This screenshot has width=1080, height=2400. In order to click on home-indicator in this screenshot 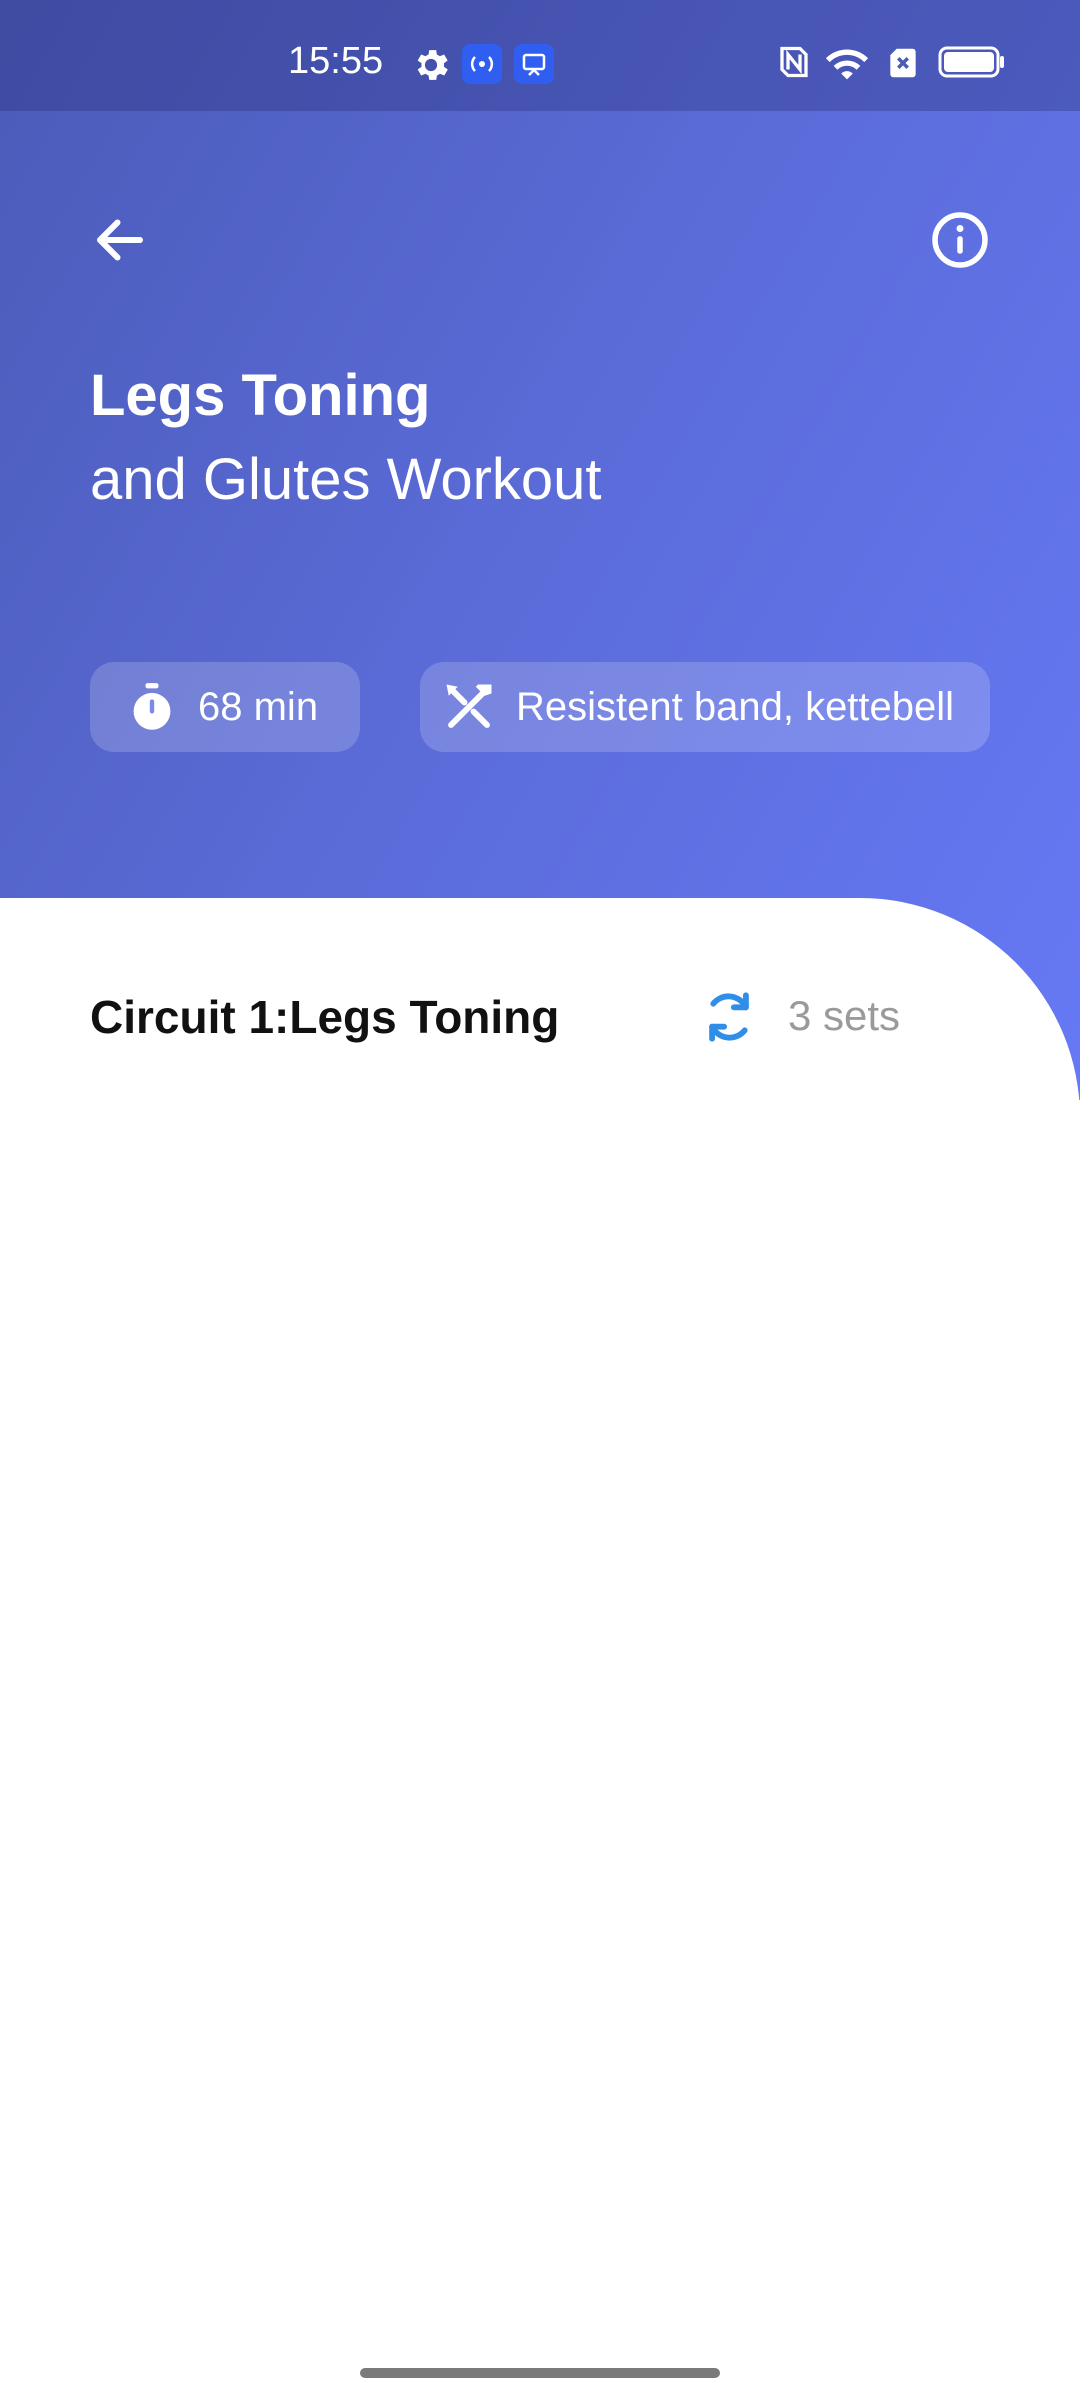, I will do `click(540, 2373)`.